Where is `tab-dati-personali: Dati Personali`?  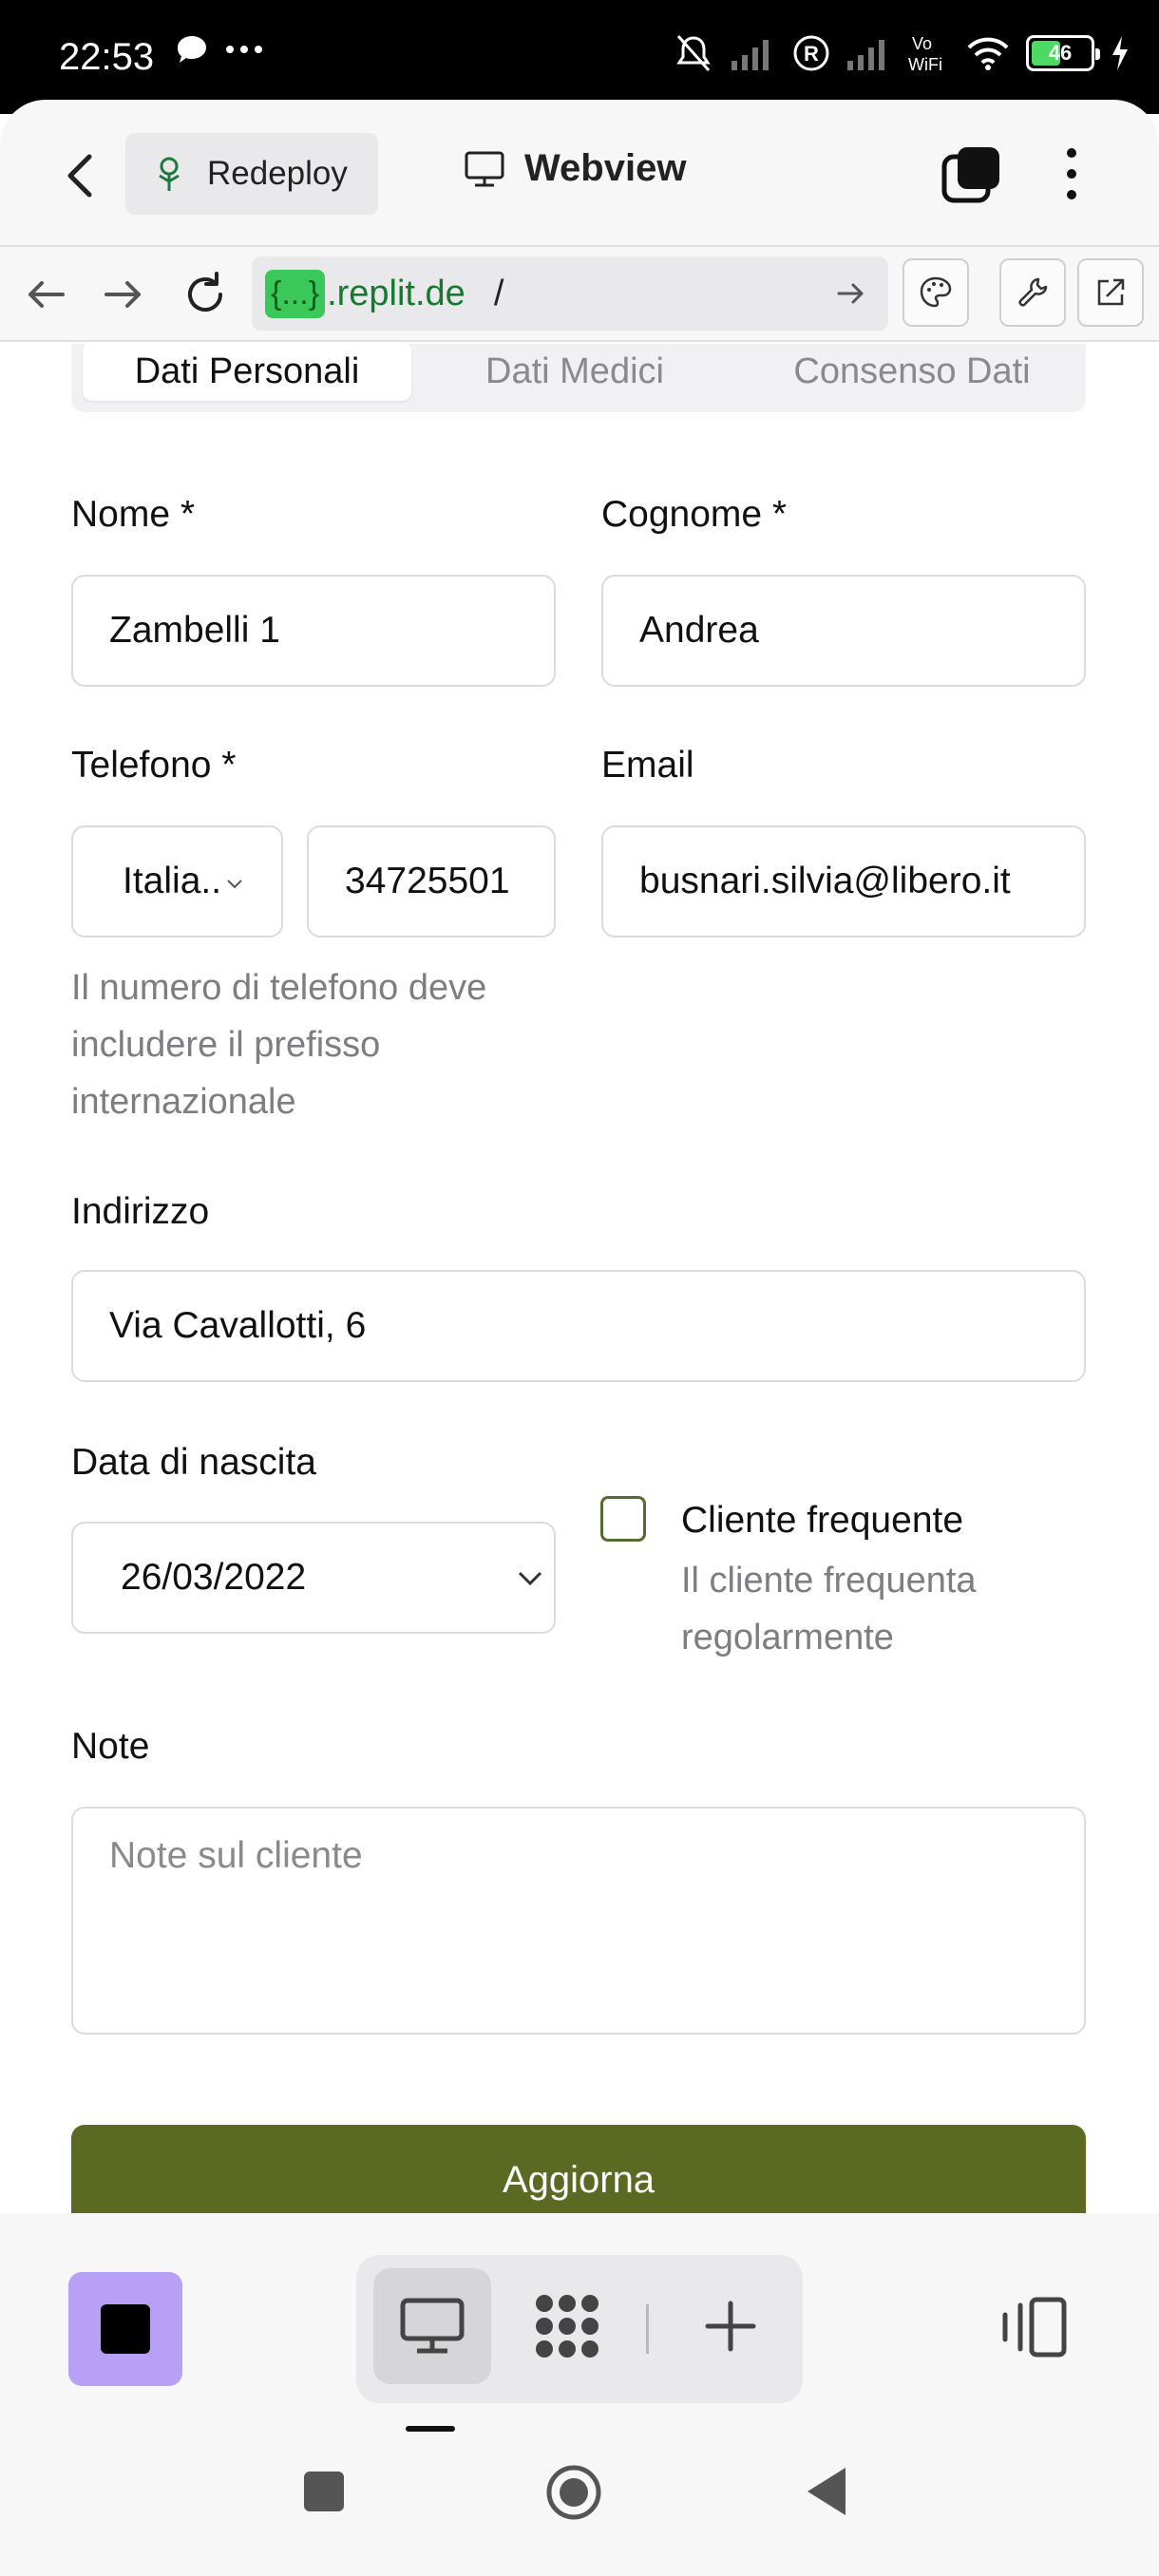 tab-dati-personali: Dati Personali is located at coordinates (247, 372).